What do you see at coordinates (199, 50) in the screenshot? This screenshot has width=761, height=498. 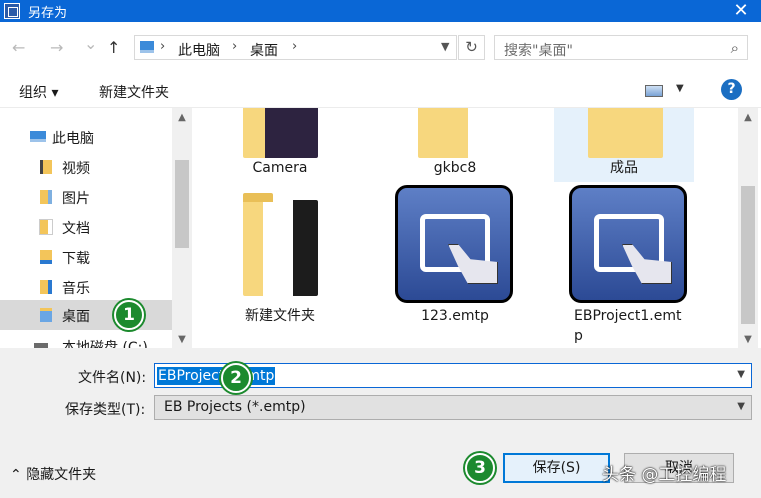 I see `breadcrumb-this-pc: 此电脑` at bounding box center [199, 50].